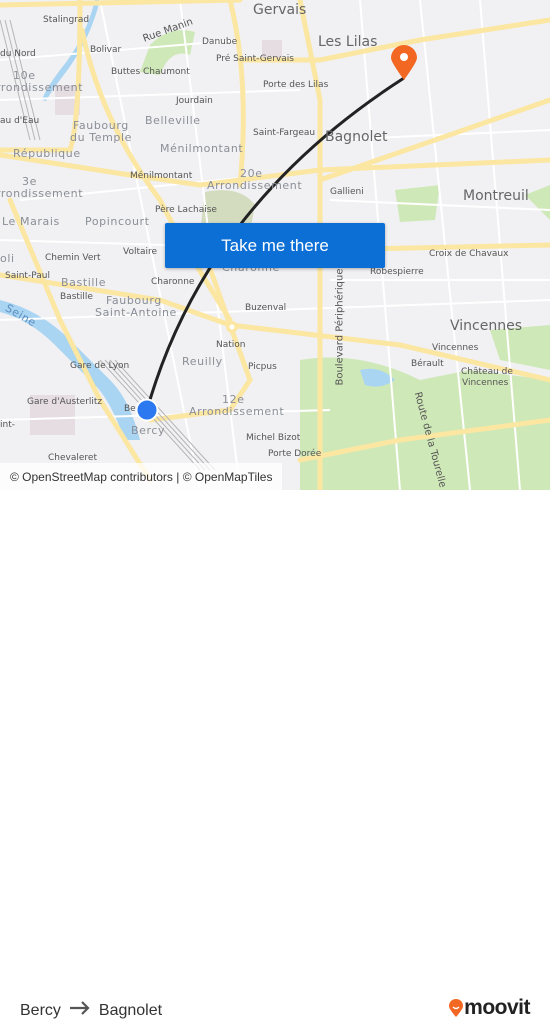  I want to click on map-label: Les Lilas, so click(348, 42).